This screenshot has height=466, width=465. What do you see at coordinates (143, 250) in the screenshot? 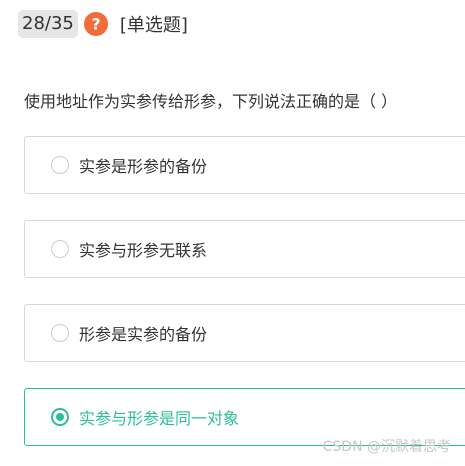
I see `option-label: 实参与形参无联系` at bounding box center [143, 250].